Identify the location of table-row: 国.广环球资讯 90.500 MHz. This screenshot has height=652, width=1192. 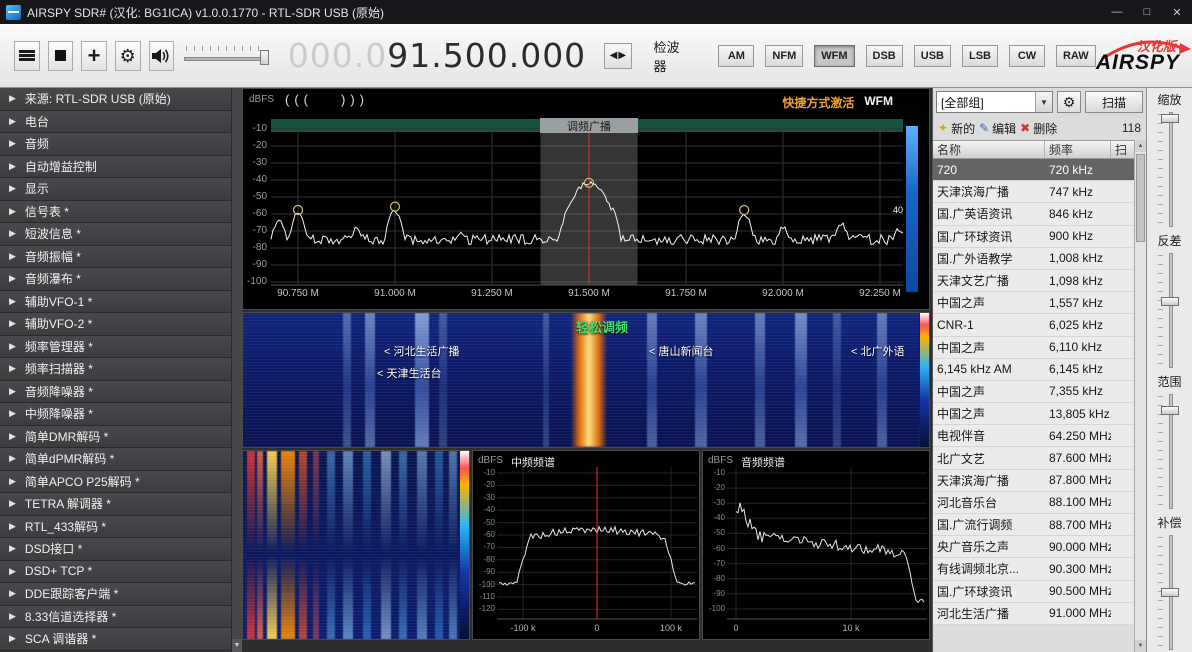
(1033, 591).